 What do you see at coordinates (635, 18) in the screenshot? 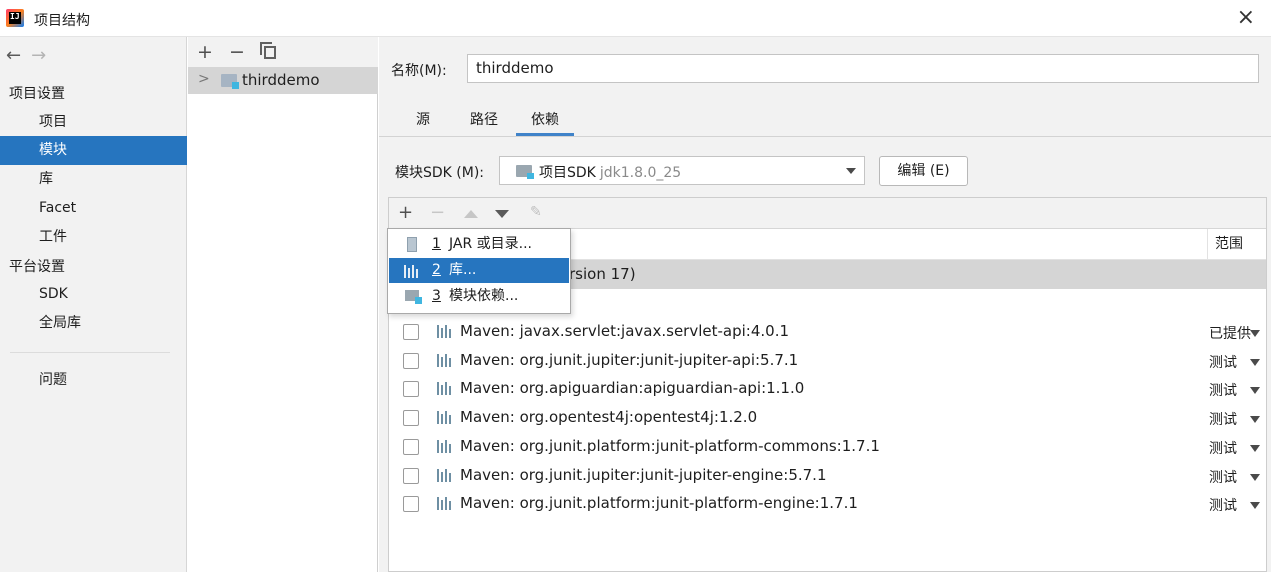
I see `title-bar: IJ 项目结构 ×` at bounding box center [635, 18].